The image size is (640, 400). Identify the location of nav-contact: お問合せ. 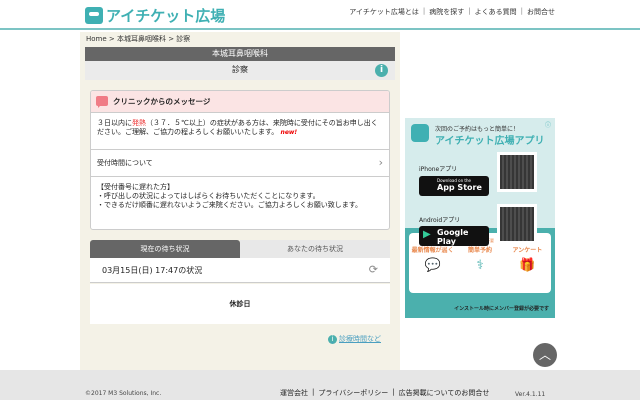
(541, 12).